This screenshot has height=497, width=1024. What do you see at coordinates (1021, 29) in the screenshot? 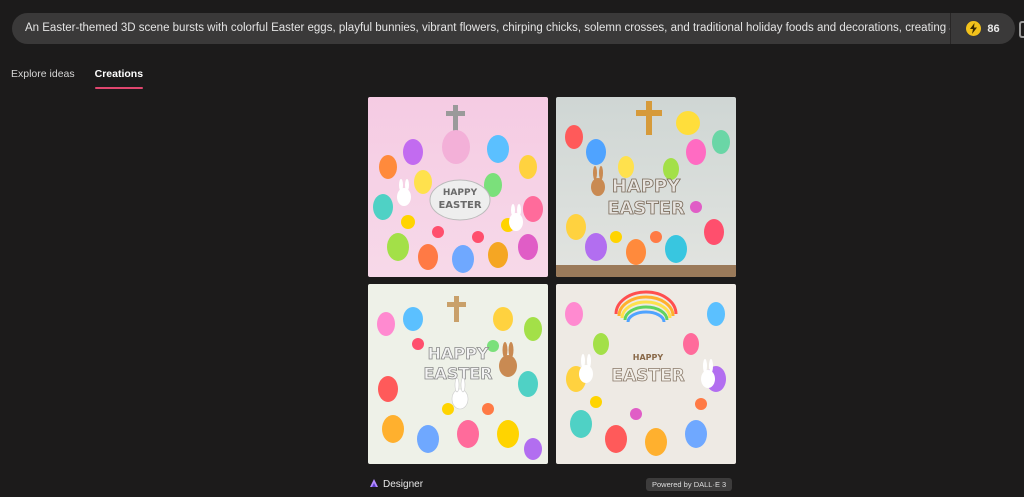
I see `side-panel-toggle-icon` at bounding box center [1021, 29].